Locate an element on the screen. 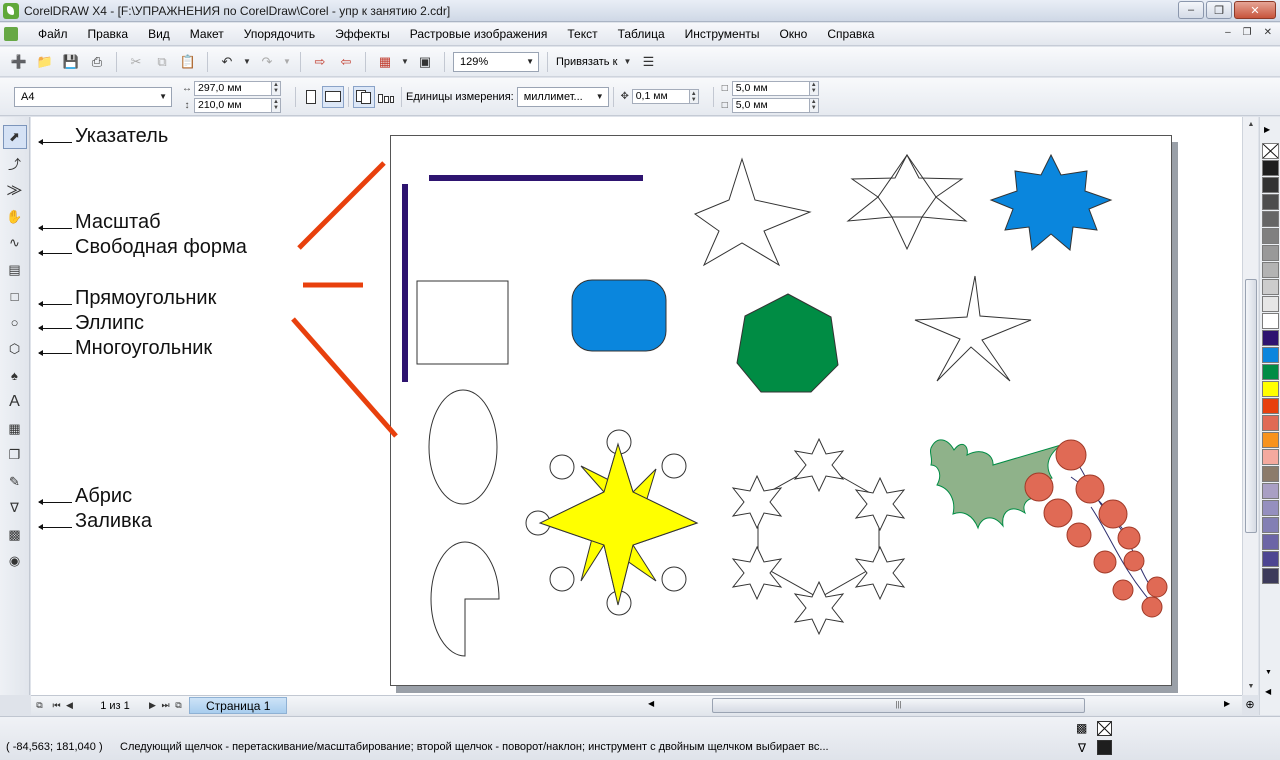 The width and height of the screenshot is (1280, 760). vertical-scroll-thumb is located at coordinates (1251, 406).